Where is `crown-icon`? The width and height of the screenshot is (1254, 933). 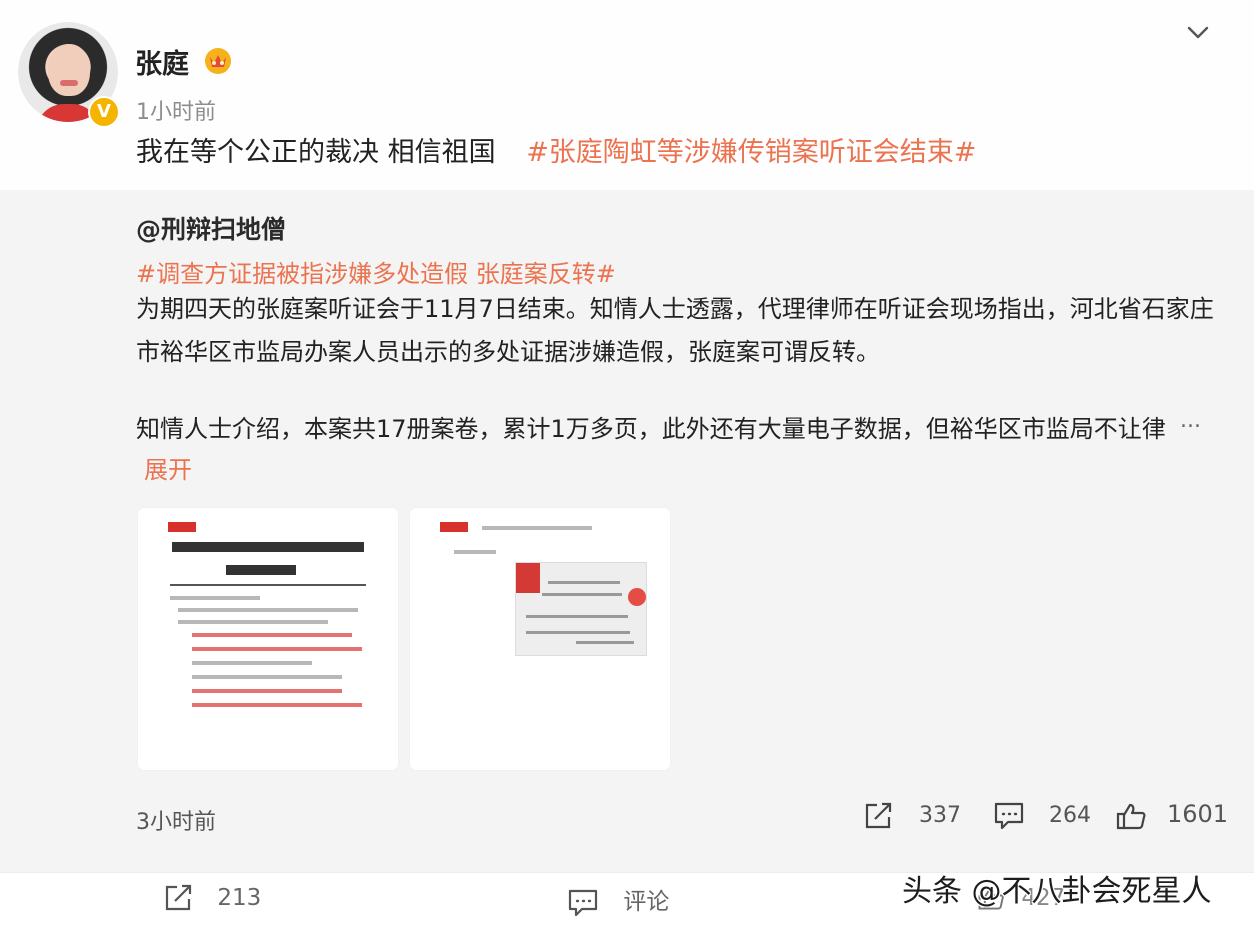
crown-icon is located at coordinates (218, 61).